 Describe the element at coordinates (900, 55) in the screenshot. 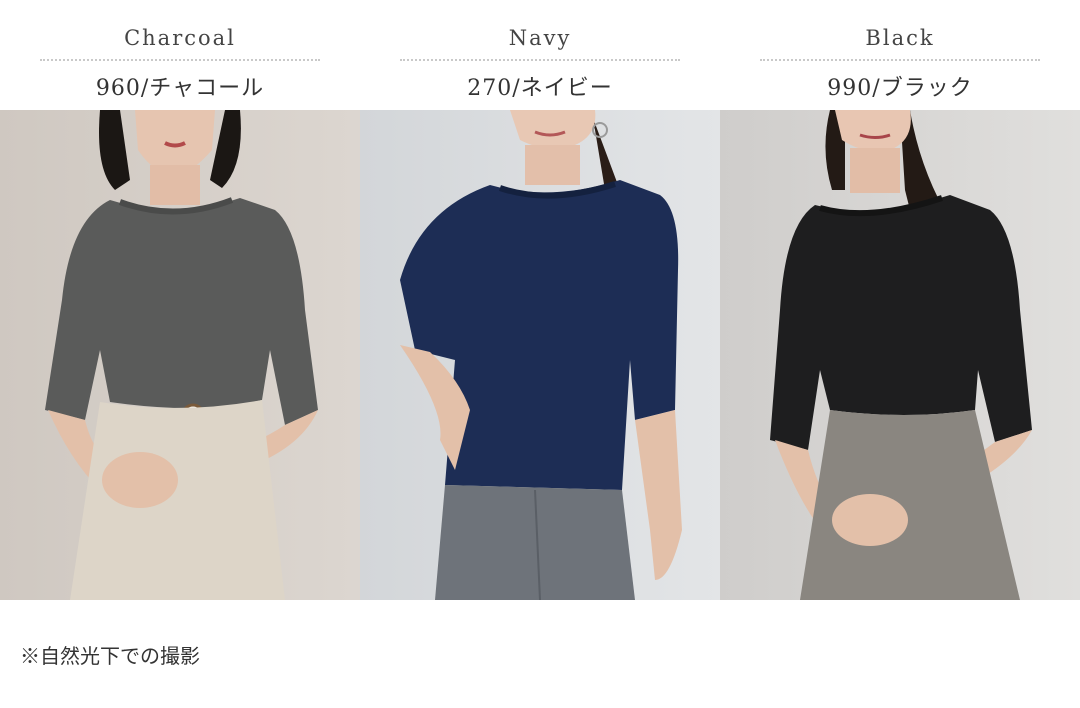

I see `variant-header: Black 990/ブラック` at that location.